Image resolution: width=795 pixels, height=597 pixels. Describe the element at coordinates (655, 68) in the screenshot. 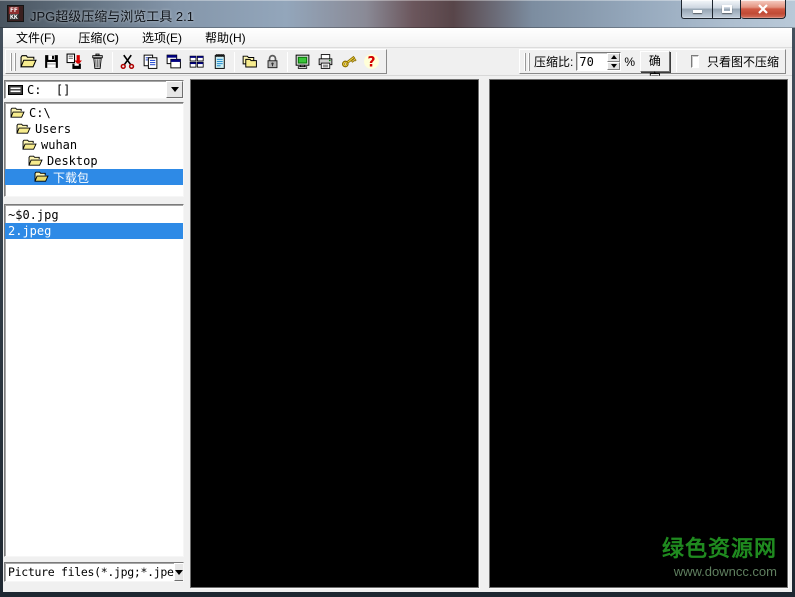

I see `confirm-button: 确定` at that location.